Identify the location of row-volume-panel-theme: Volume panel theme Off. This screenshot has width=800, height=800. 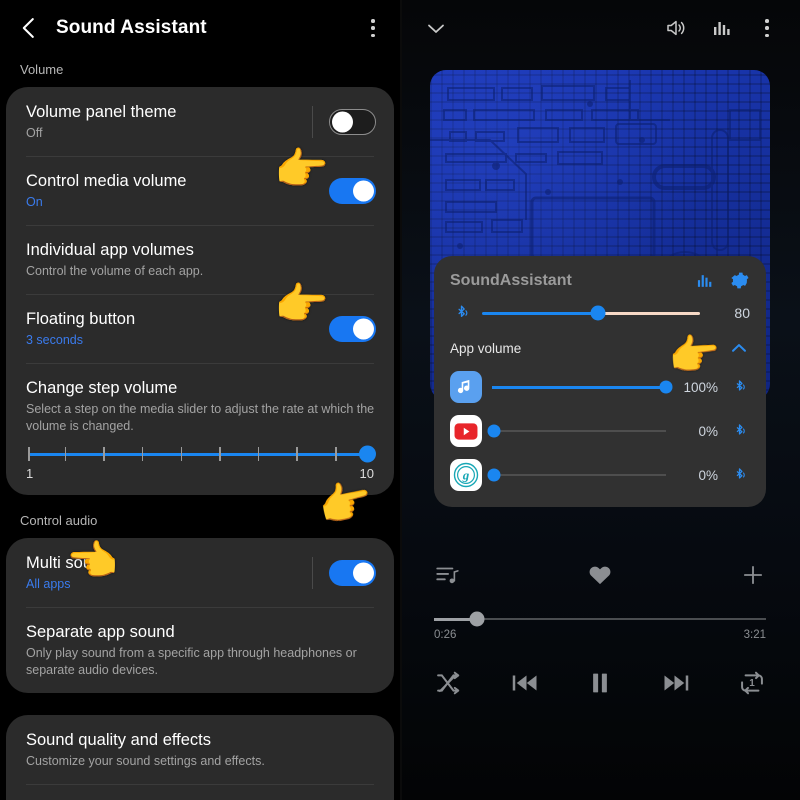
(200, 121).